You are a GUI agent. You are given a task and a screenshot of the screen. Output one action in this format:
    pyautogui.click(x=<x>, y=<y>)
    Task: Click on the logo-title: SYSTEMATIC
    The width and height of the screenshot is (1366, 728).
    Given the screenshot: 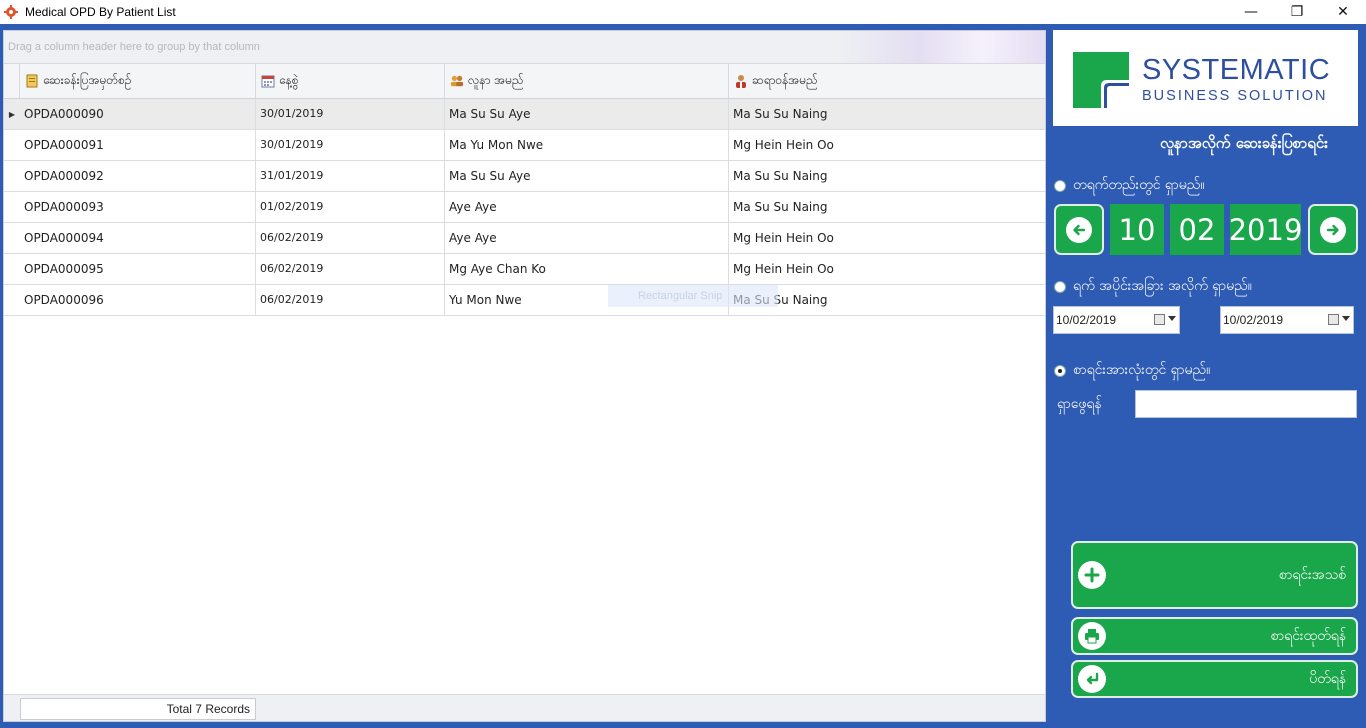 What is the action you would take?
    pyautogui.click(x=1236, y=70)
    